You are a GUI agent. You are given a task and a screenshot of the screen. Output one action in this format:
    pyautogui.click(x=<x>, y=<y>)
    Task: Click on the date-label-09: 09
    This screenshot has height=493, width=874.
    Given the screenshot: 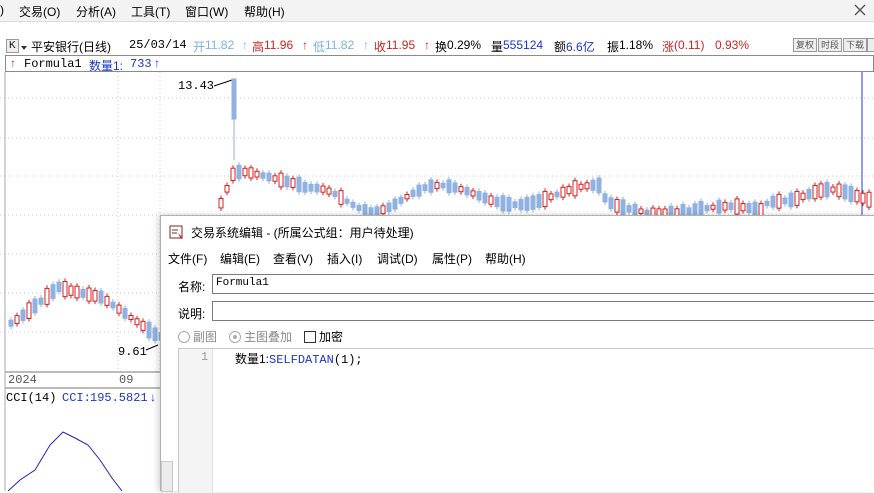 What is the action you would take?
    pyautogui.click(x=126, y=380)
    